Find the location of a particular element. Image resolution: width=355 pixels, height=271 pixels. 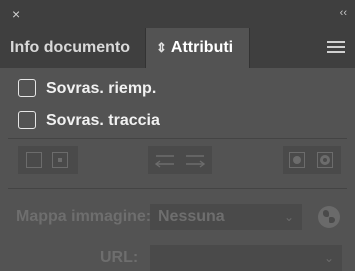

overprint-stroke-checkbox is located at coordinates (27, 120).